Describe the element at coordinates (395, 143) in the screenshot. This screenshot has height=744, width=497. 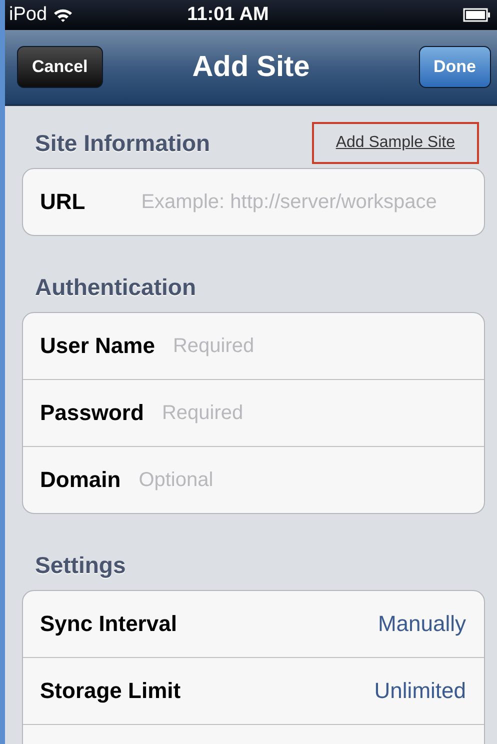
I see `sample-site-link: Add Sample Site` at that location.